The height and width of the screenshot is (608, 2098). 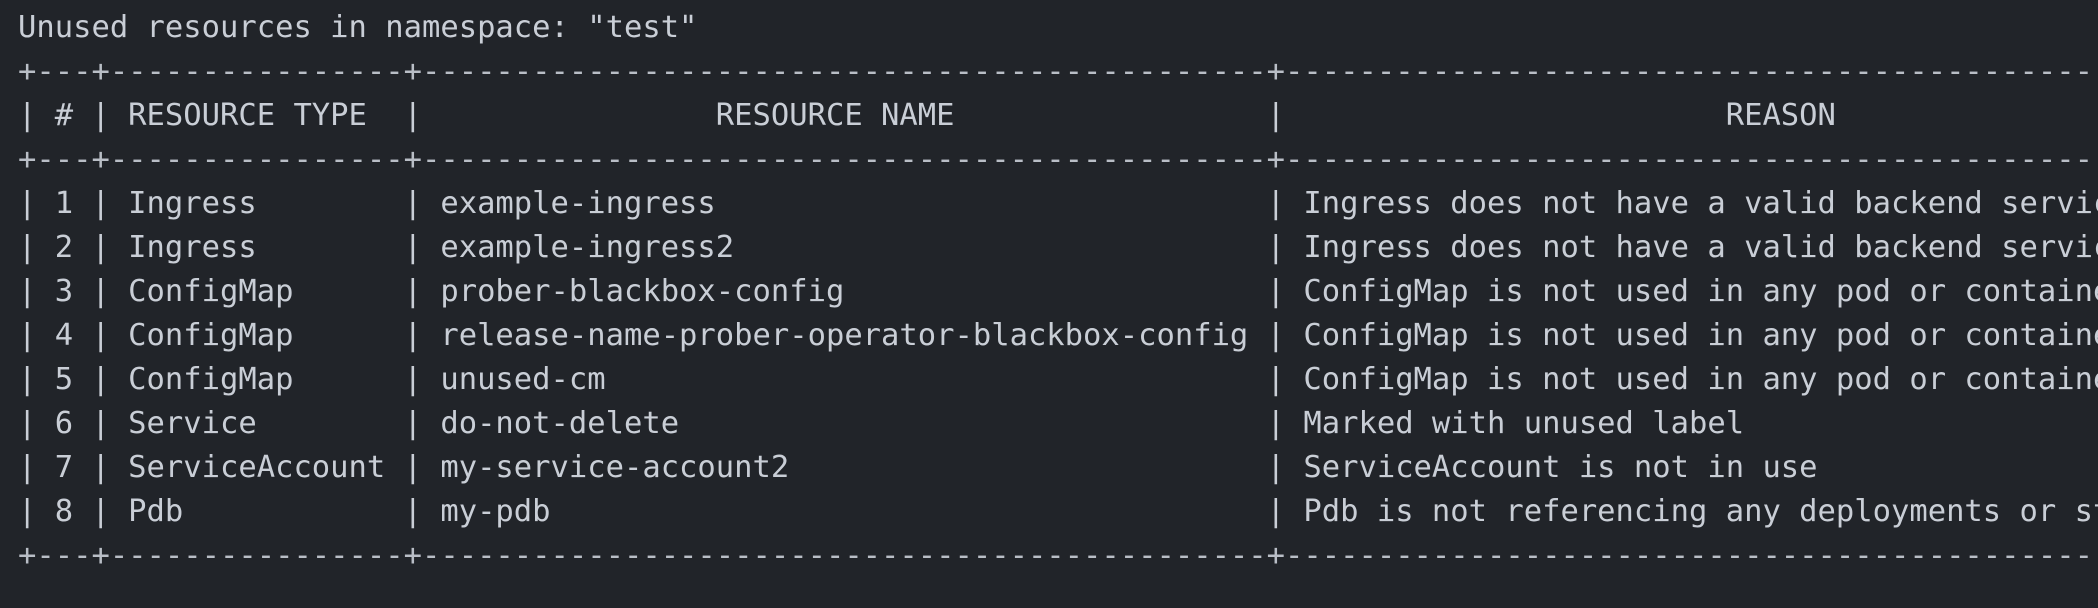 I want to click on namespace-title: Unused resources in namespace: "test", so click(x=358, y=27).